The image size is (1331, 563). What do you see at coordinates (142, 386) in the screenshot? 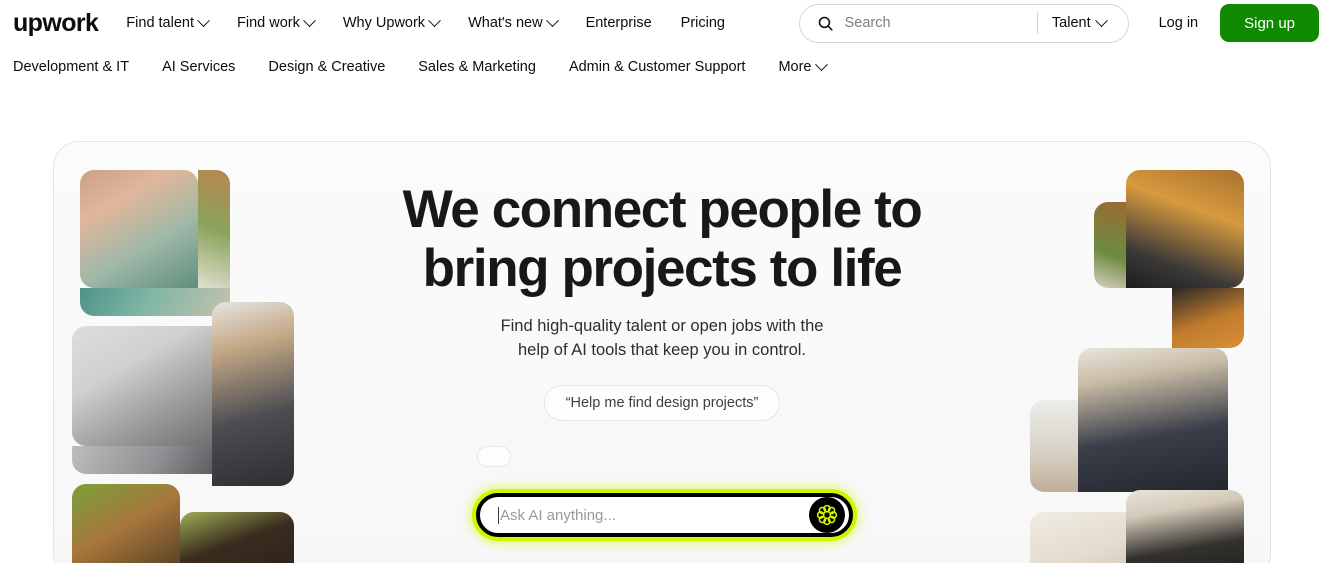
I see `photo-man-glasses-beard` at bounding box center [142, 386].